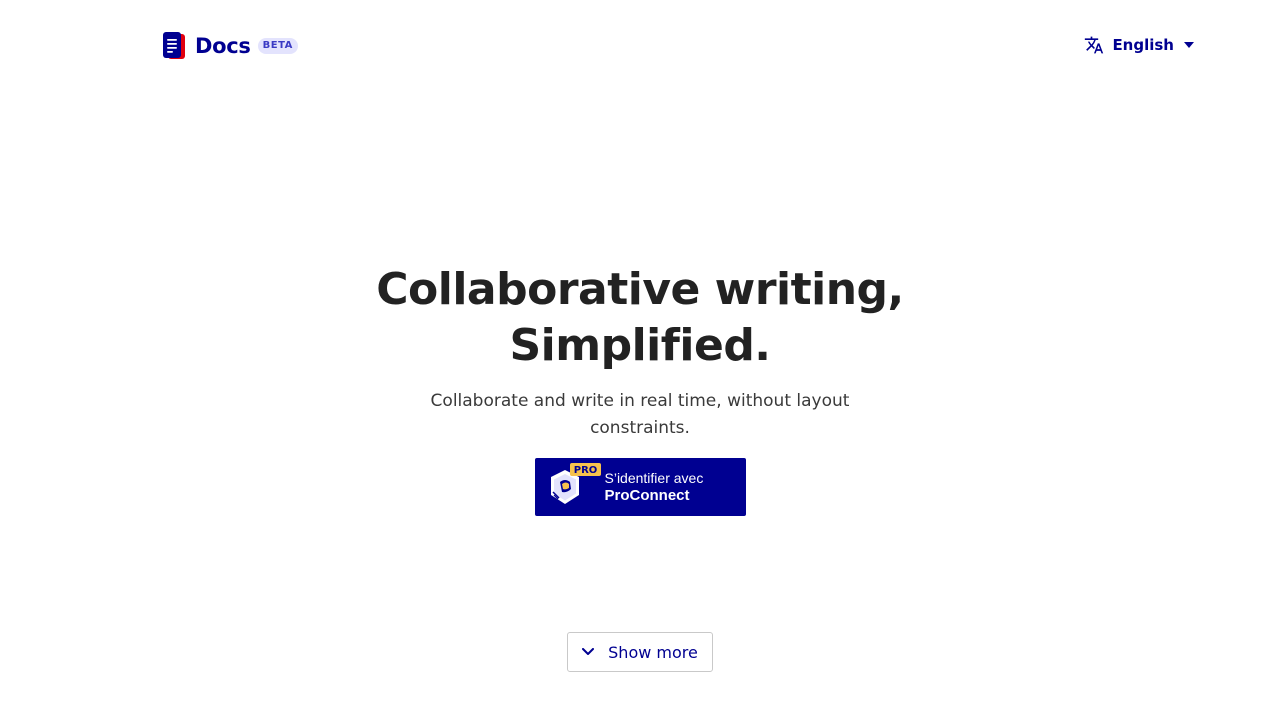  Describe the element at coordinates (575, 483) in the screenshot. I see `proconnect-logo-icon: PRO` at that location.